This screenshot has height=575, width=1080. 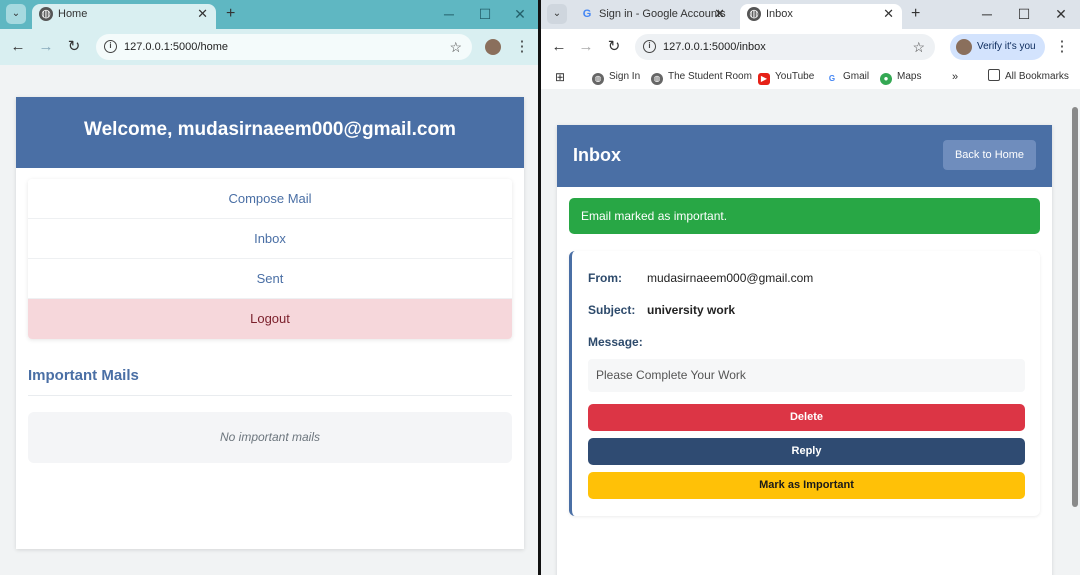 I want to click on bookmark-maps: ● Maps, so click(x=900, y=77).